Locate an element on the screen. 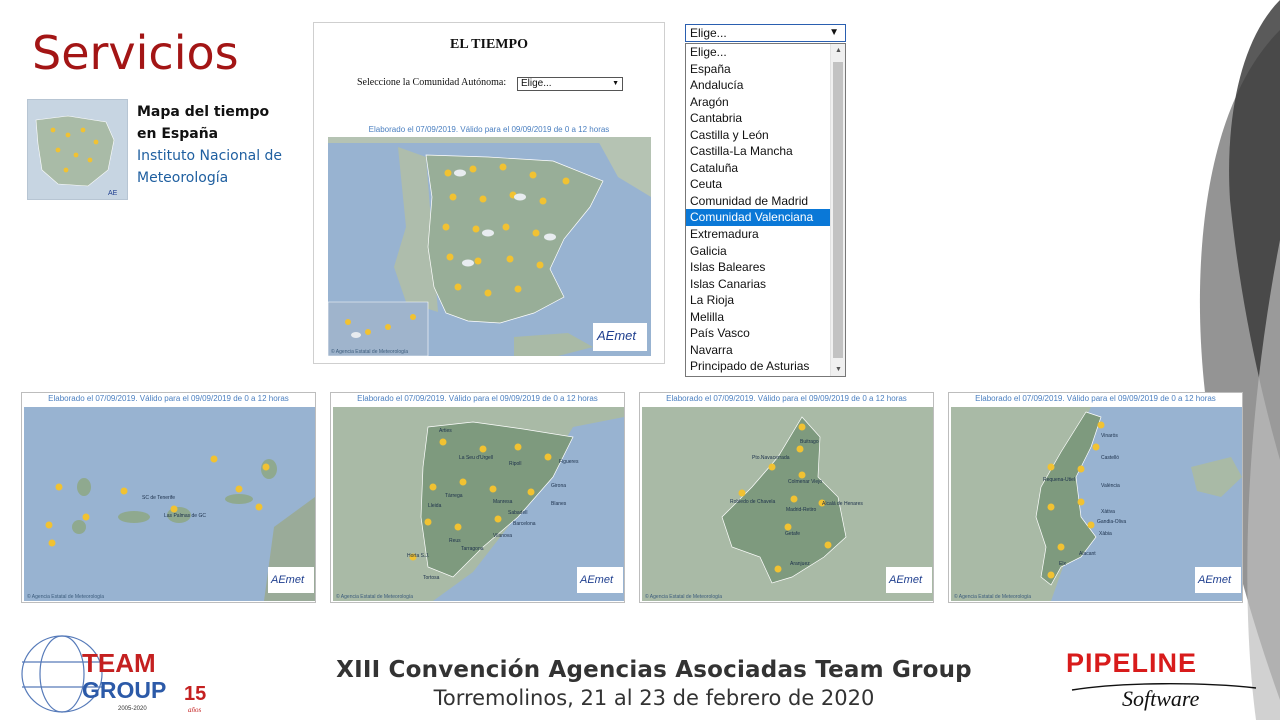 The height and width of the screenshot is (720, 1280). dropdown-option: Islas Baleares is located at coordinates (758, 267).